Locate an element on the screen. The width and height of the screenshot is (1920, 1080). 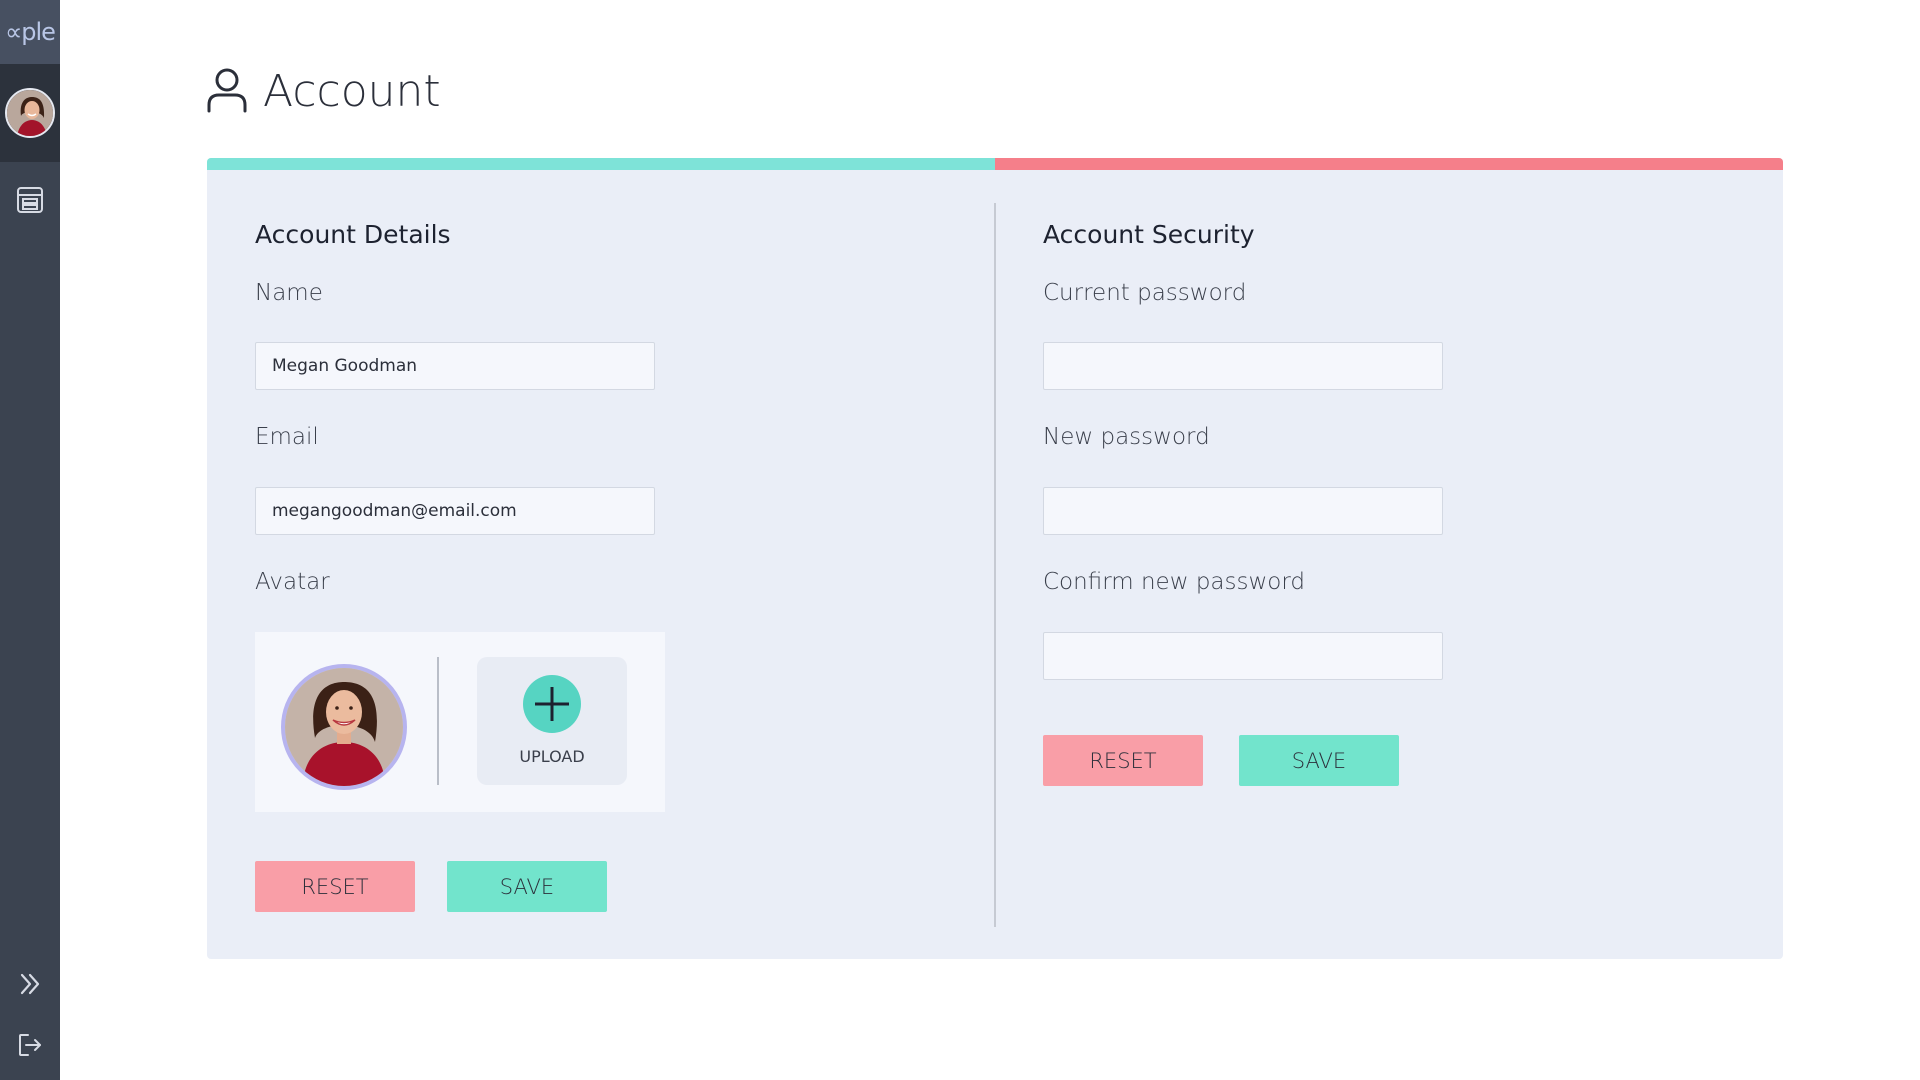
new-password-field is located at coordinates (1243, 511).